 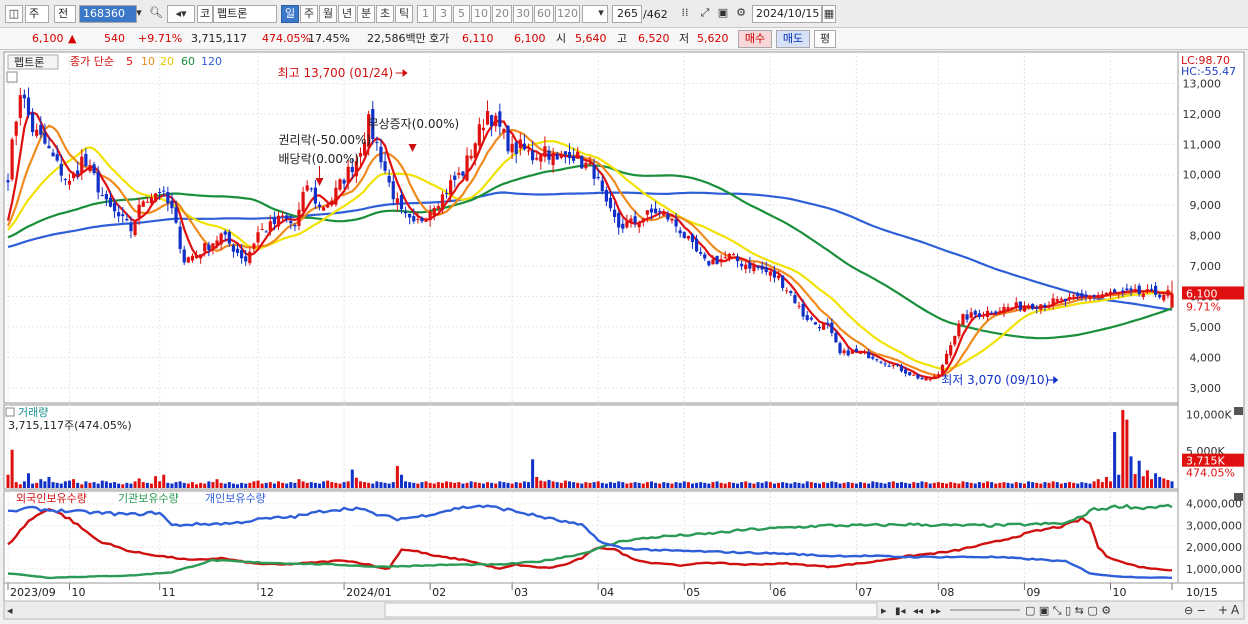 What do you see at coordinates (156, 14) in the screenshot?
I see `search-icon: 🔍︎` at bounding box center [156, 14].